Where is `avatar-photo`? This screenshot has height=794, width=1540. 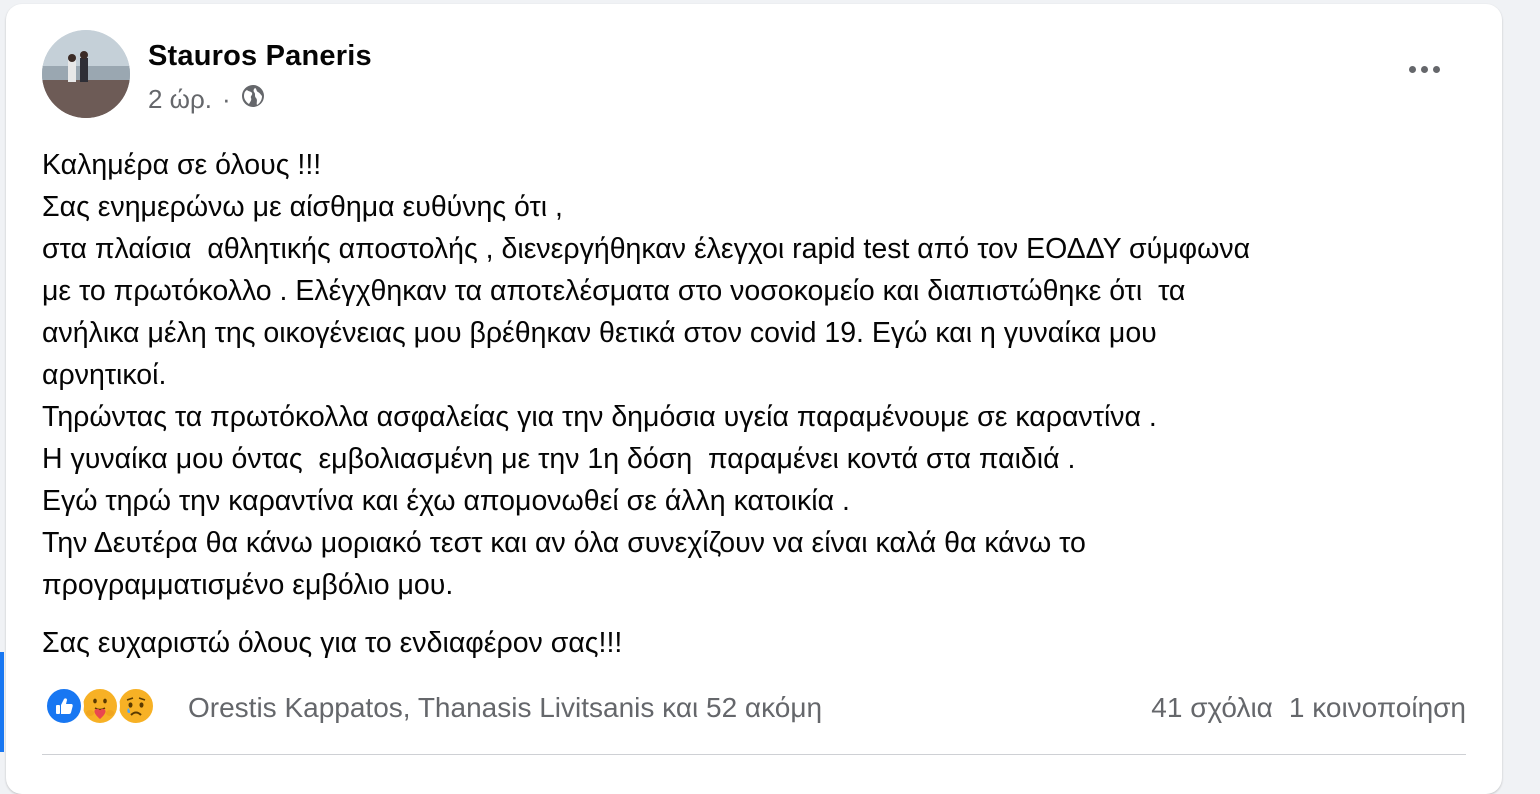
avatar-photo is located at coordinates (86, 74).